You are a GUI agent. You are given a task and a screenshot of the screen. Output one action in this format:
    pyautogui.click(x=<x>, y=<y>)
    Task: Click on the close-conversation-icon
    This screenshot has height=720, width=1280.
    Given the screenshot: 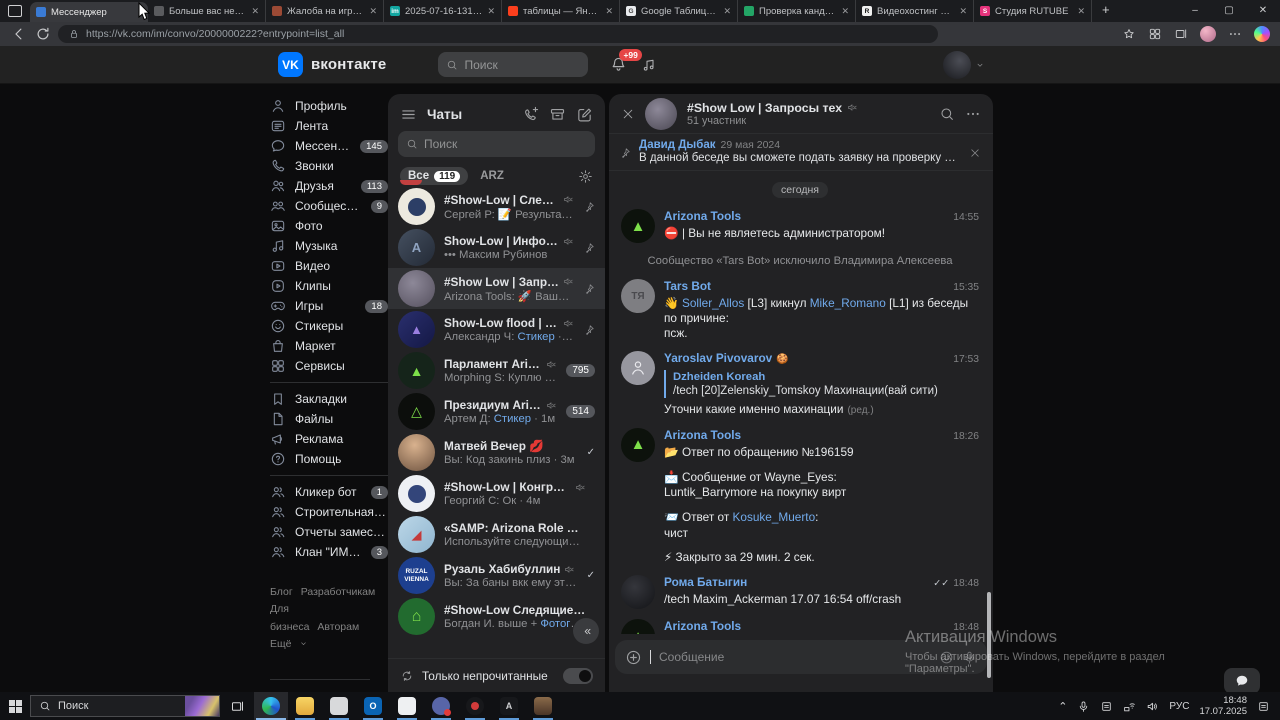 What is the action you would take?
    pyautogui.click(x=628, y=114)
    